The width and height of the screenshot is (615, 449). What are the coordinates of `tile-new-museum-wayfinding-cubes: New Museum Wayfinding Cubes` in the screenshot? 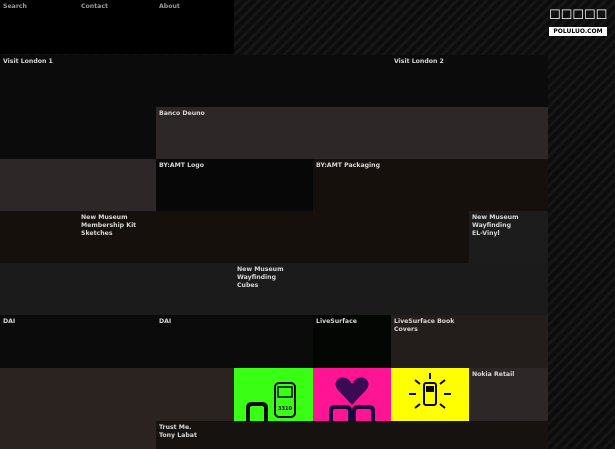 It's located at (391, 289).